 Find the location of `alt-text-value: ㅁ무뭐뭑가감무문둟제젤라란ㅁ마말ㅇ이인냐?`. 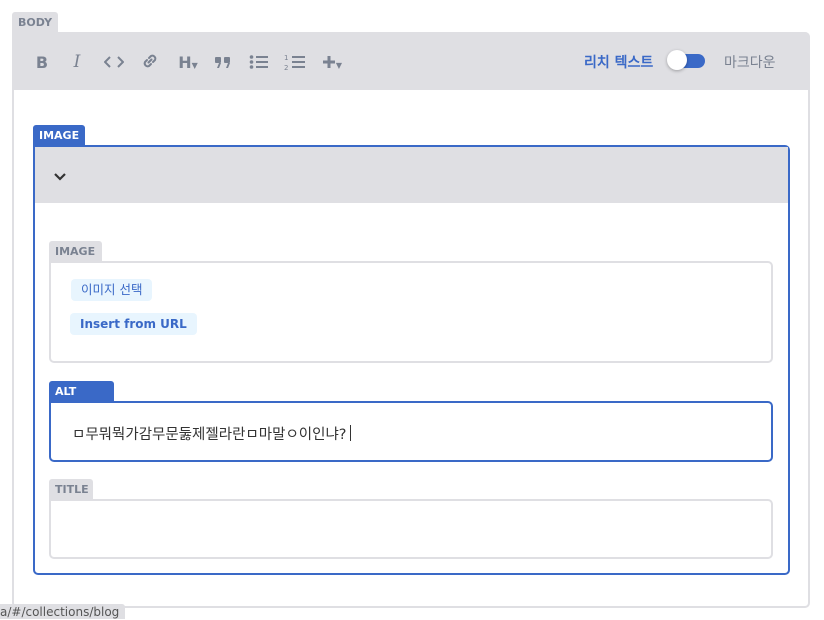

alt-text-value: ㅁ무뭐뭑가감무문둟제젤라란ㅁ마말ㅇ이인냐? is located at coordinates (211, 433).